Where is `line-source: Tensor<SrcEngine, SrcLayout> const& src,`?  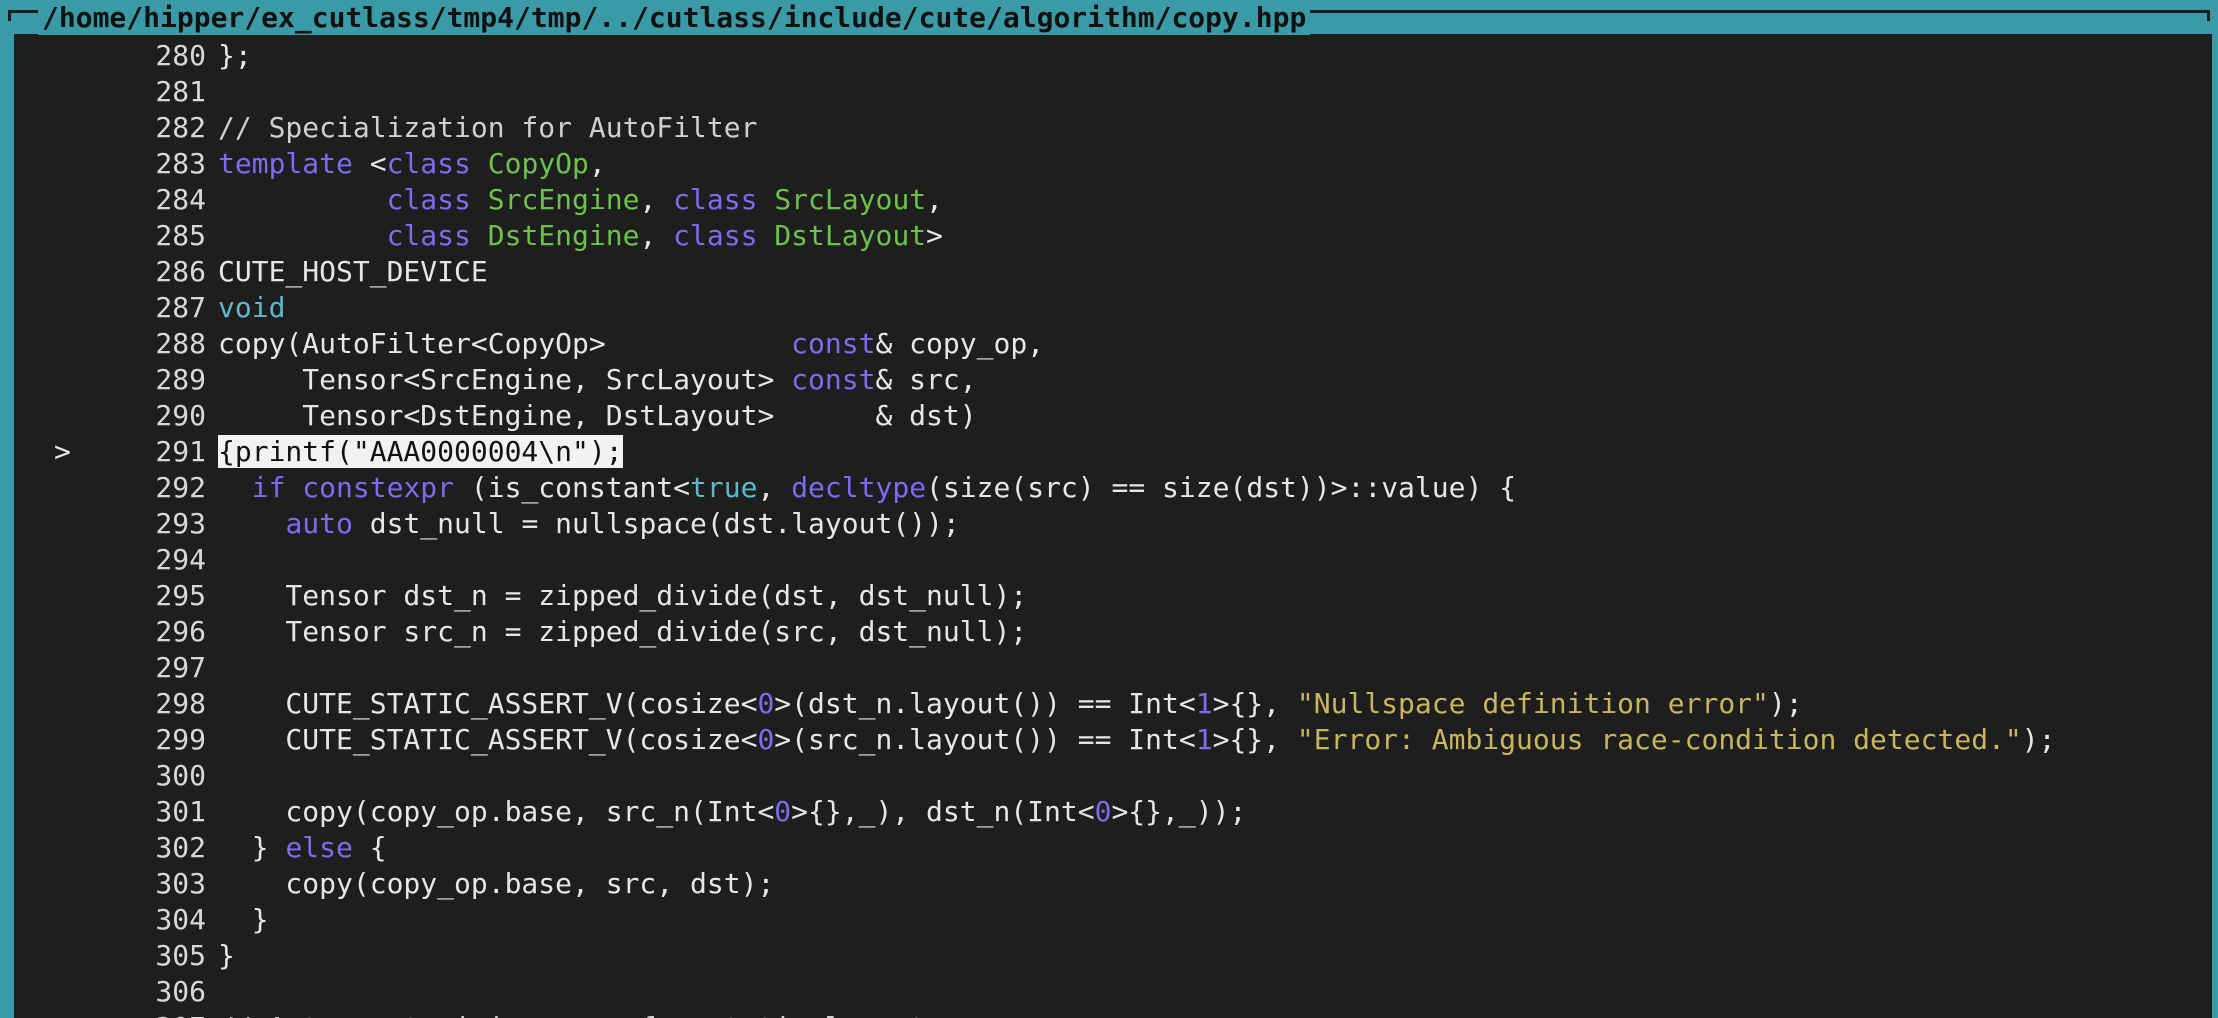 line-source: Tensor<SrcEngine, SrcLayout> const& src, is located at coordinates (597, 380).